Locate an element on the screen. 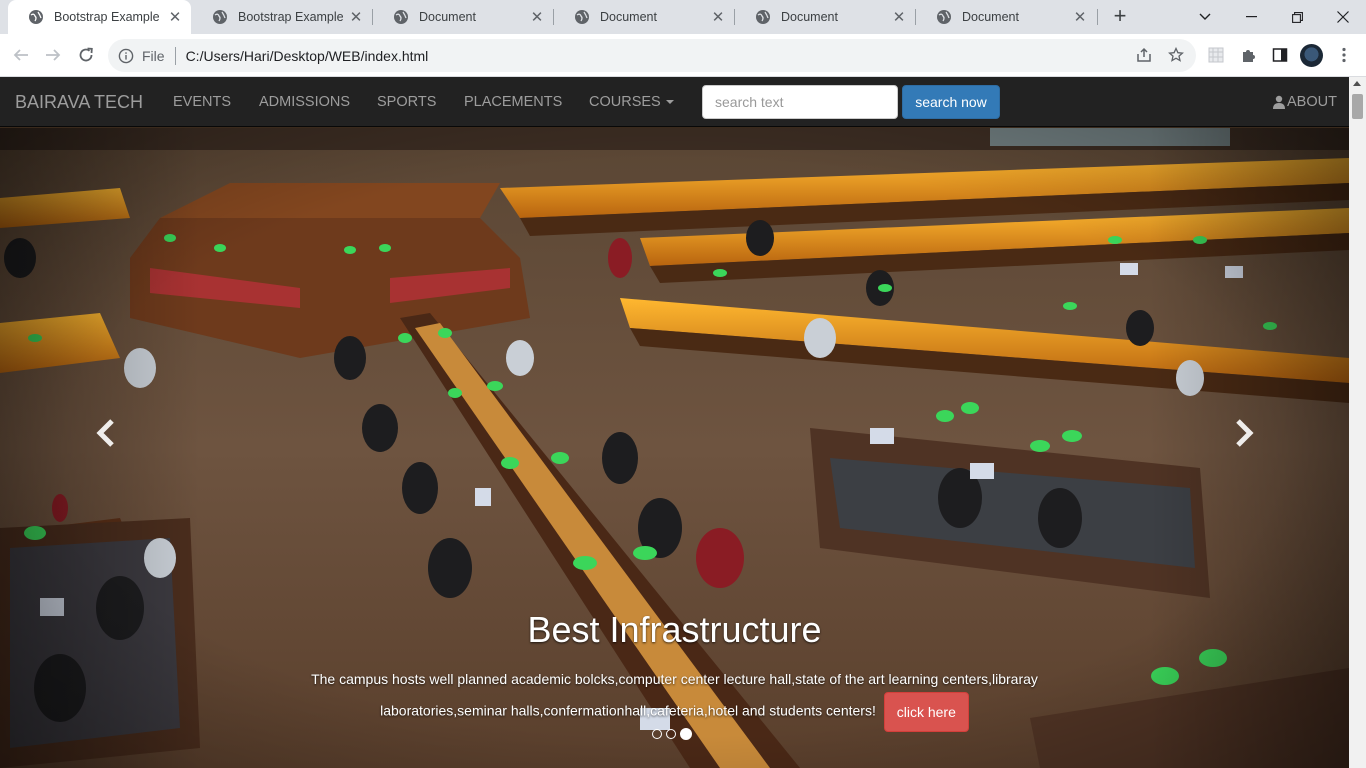 The width and height of the screenshot is (1366, 768). caret-down-icon is located at coordinates (669, 102).